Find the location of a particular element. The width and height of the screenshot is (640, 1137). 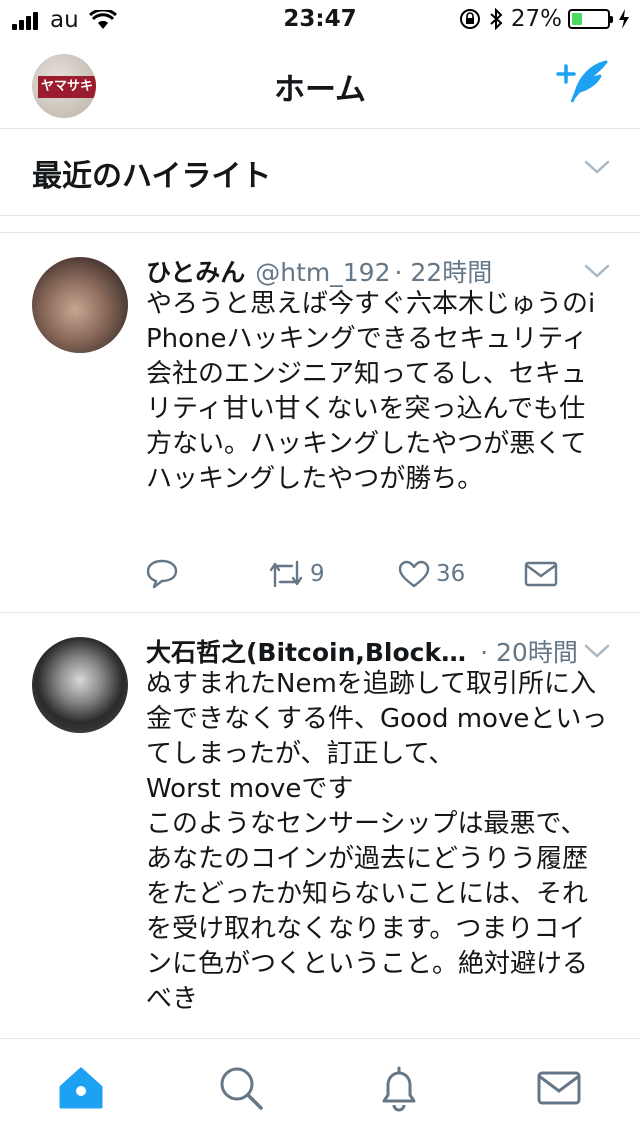

reply-icon is located at coordinates (162, 574).